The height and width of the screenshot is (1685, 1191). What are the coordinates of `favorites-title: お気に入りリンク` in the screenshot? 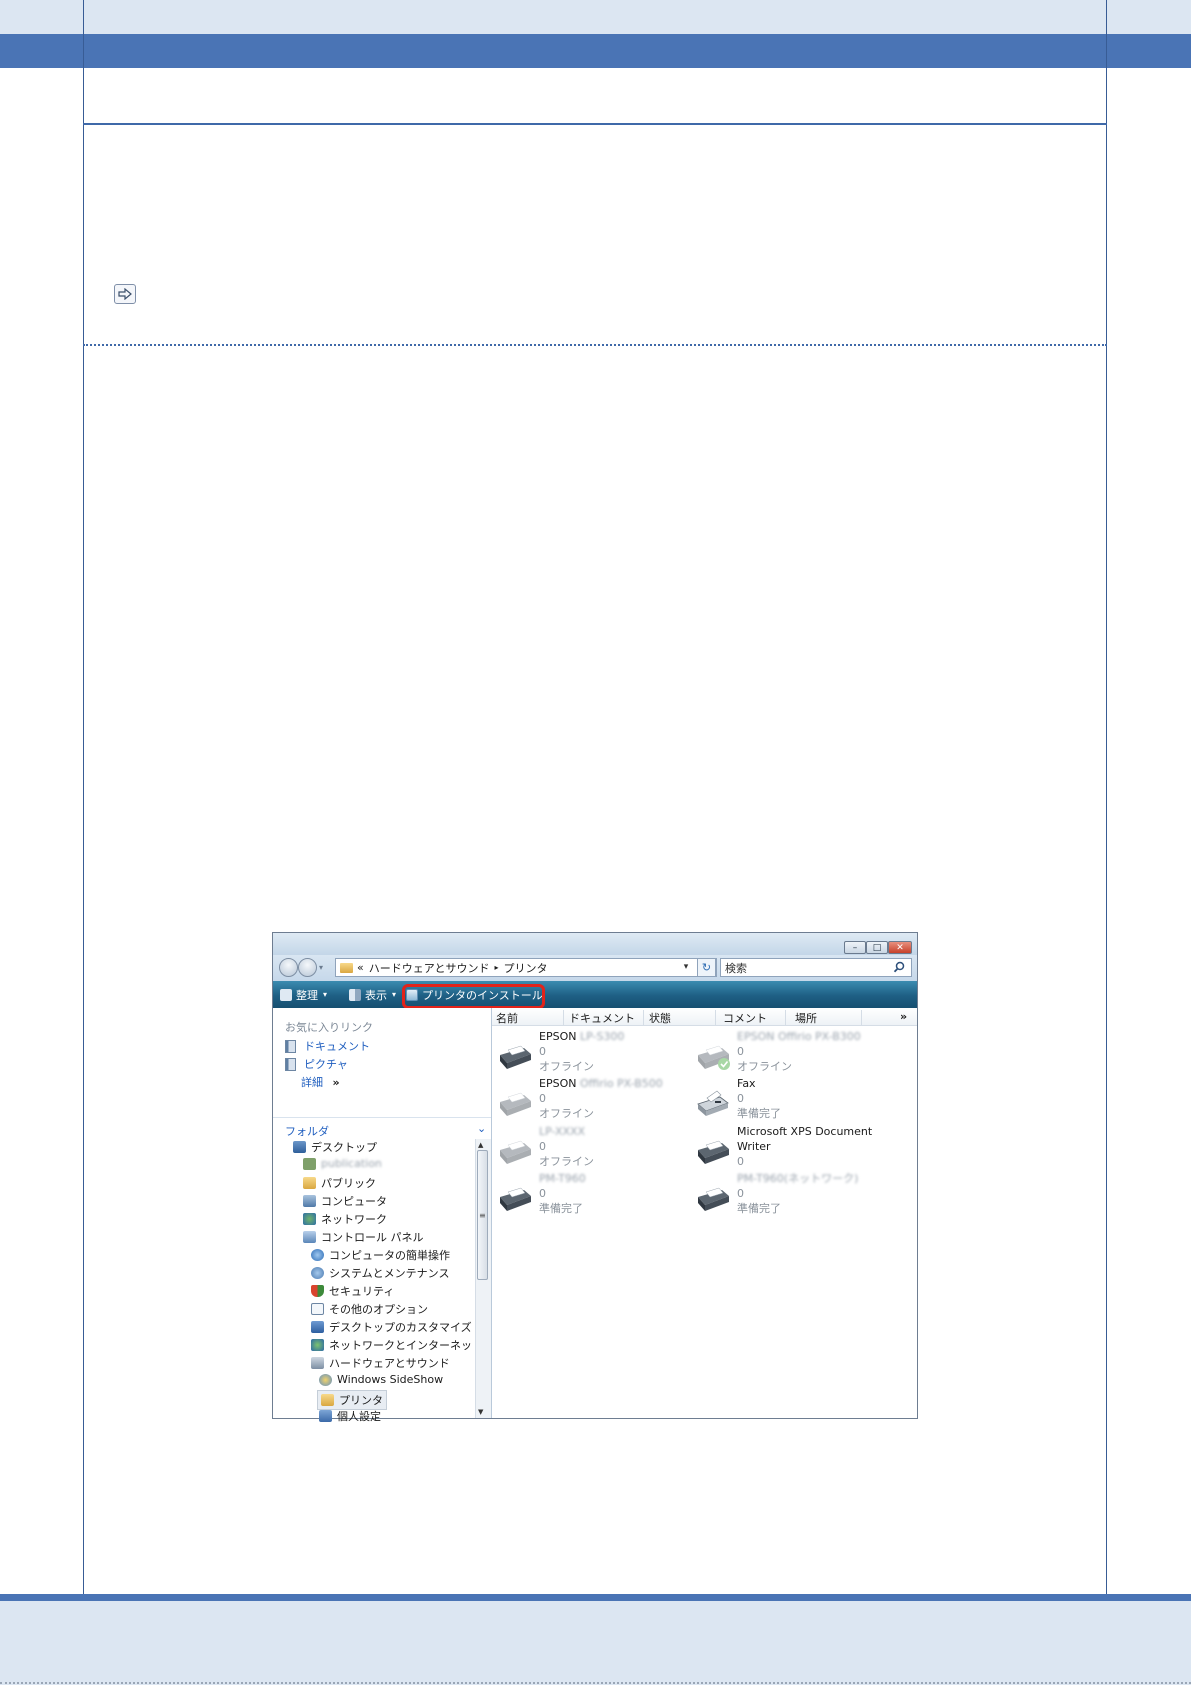 It's located at (329, 1027).